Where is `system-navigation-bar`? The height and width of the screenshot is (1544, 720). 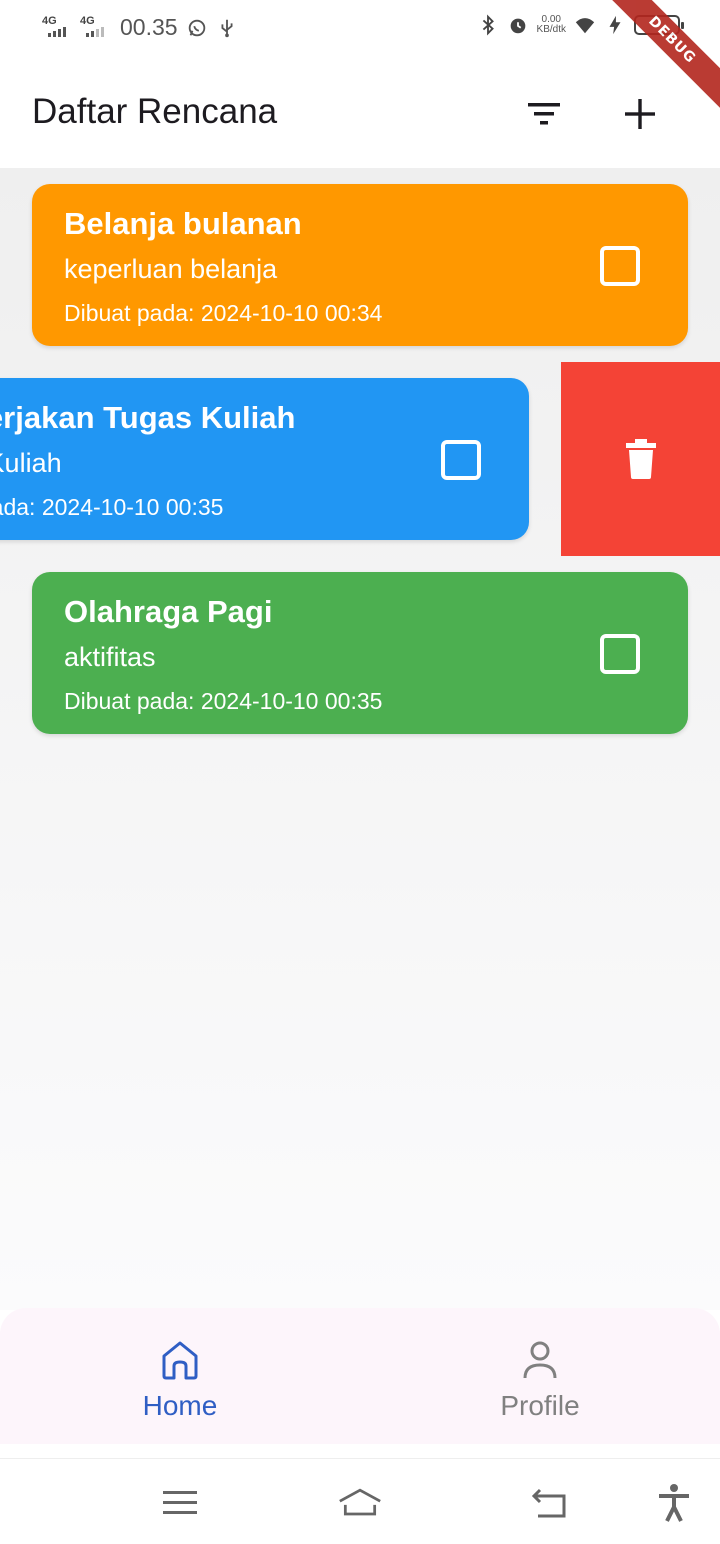 system-navigation-bar is located at coordinates (360, 1501).